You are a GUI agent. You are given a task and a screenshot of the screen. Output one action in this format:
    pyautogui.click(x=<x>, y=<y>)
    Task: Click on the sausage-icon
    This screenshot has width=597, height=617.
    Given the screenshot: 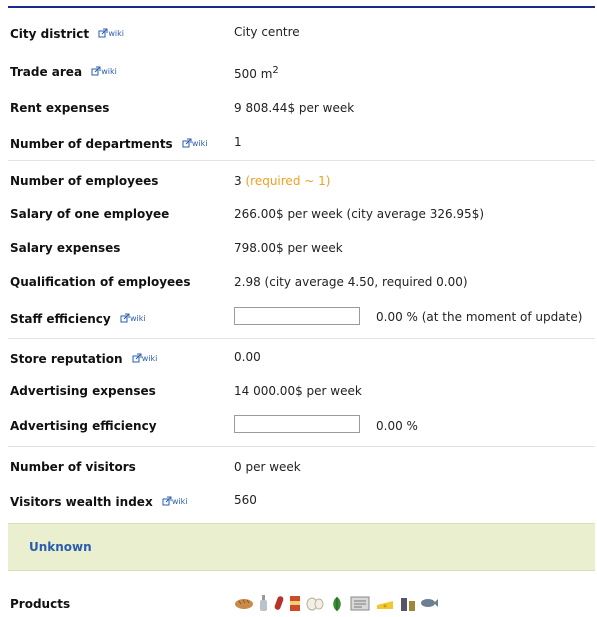 What is the action you would take?
    pyautogui.click(x=279, y=603)
    